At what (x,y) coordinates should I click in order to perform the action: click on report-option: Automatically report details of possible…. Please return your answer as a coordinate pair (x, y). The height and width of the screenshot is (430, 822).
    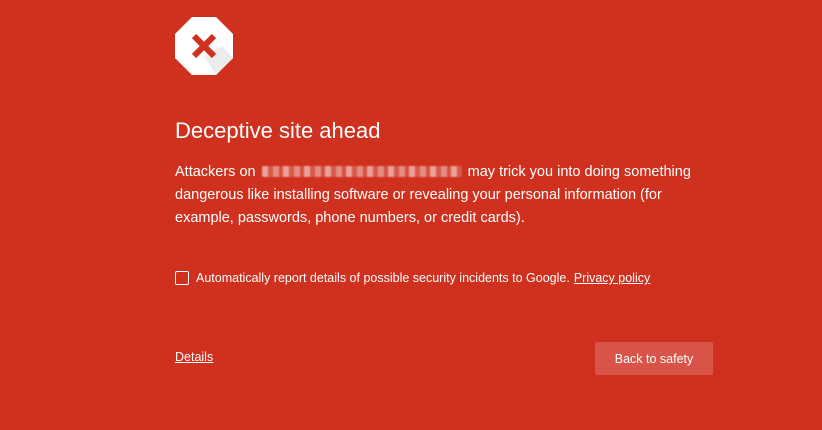
    Looking at the image, I should click on (412, 278).